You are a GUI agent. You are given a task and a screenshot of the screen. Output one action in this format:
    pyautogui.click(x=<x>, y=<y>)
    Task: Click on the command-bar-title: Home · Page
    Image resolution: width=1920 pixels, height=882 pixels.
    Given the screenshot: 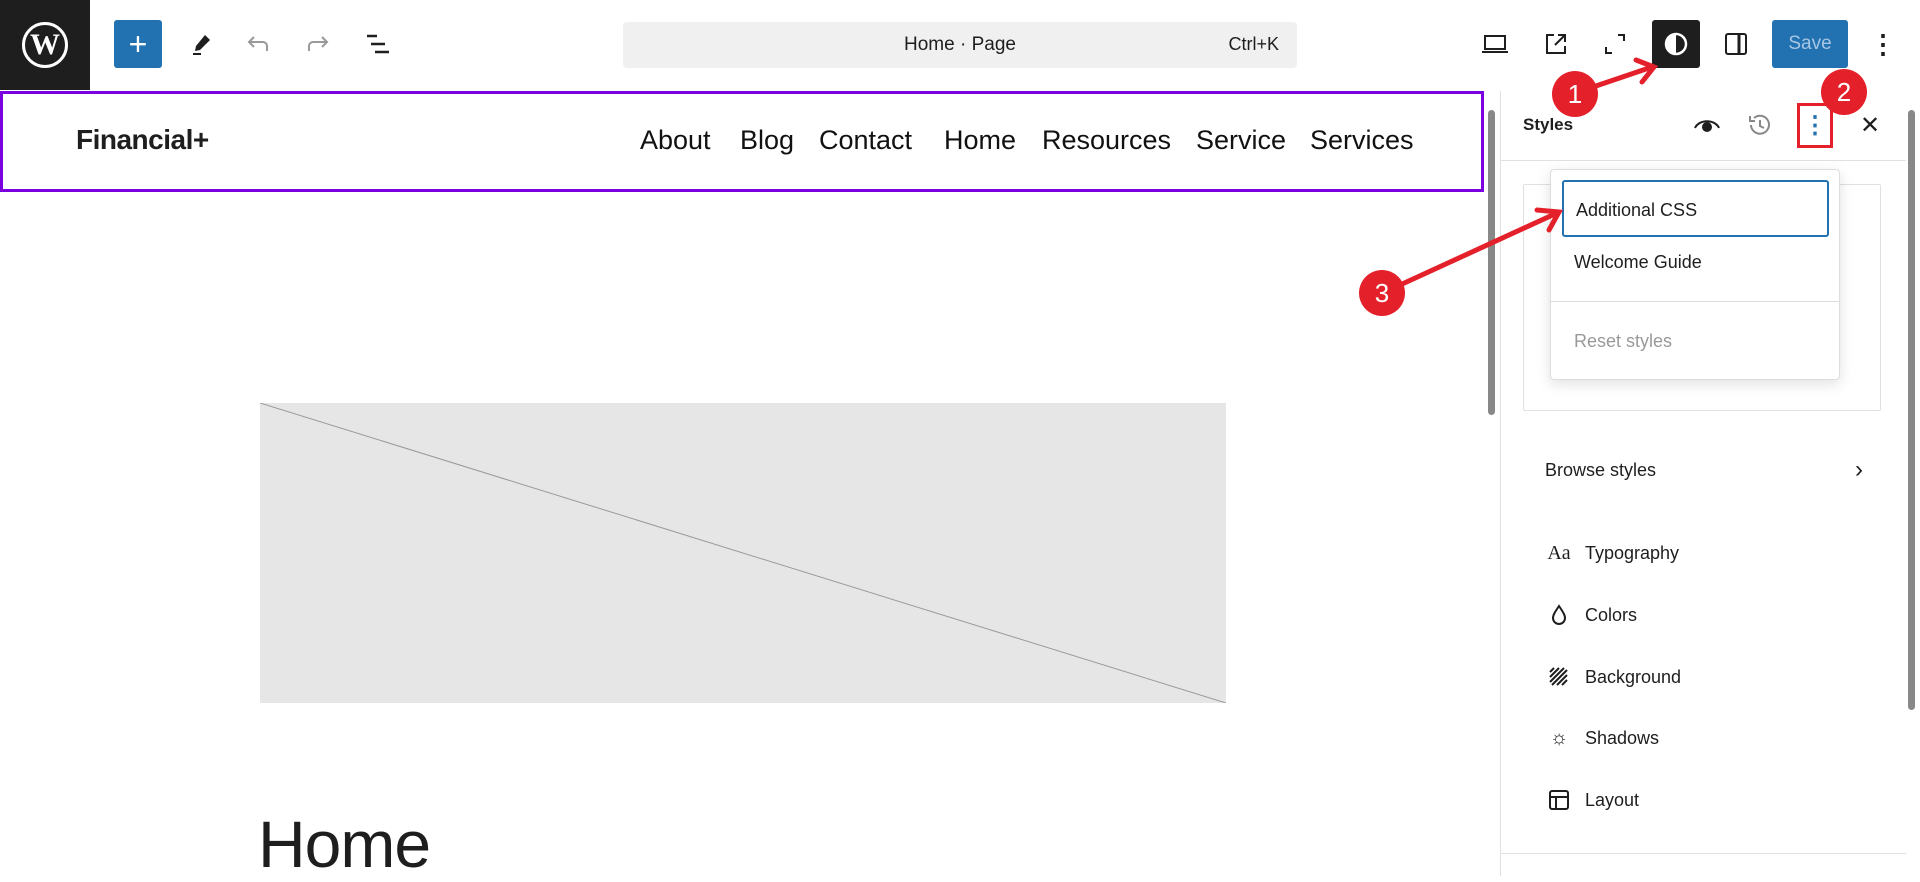 What is the action you would take?
    pyautogui.click(x=960, y=44)
    